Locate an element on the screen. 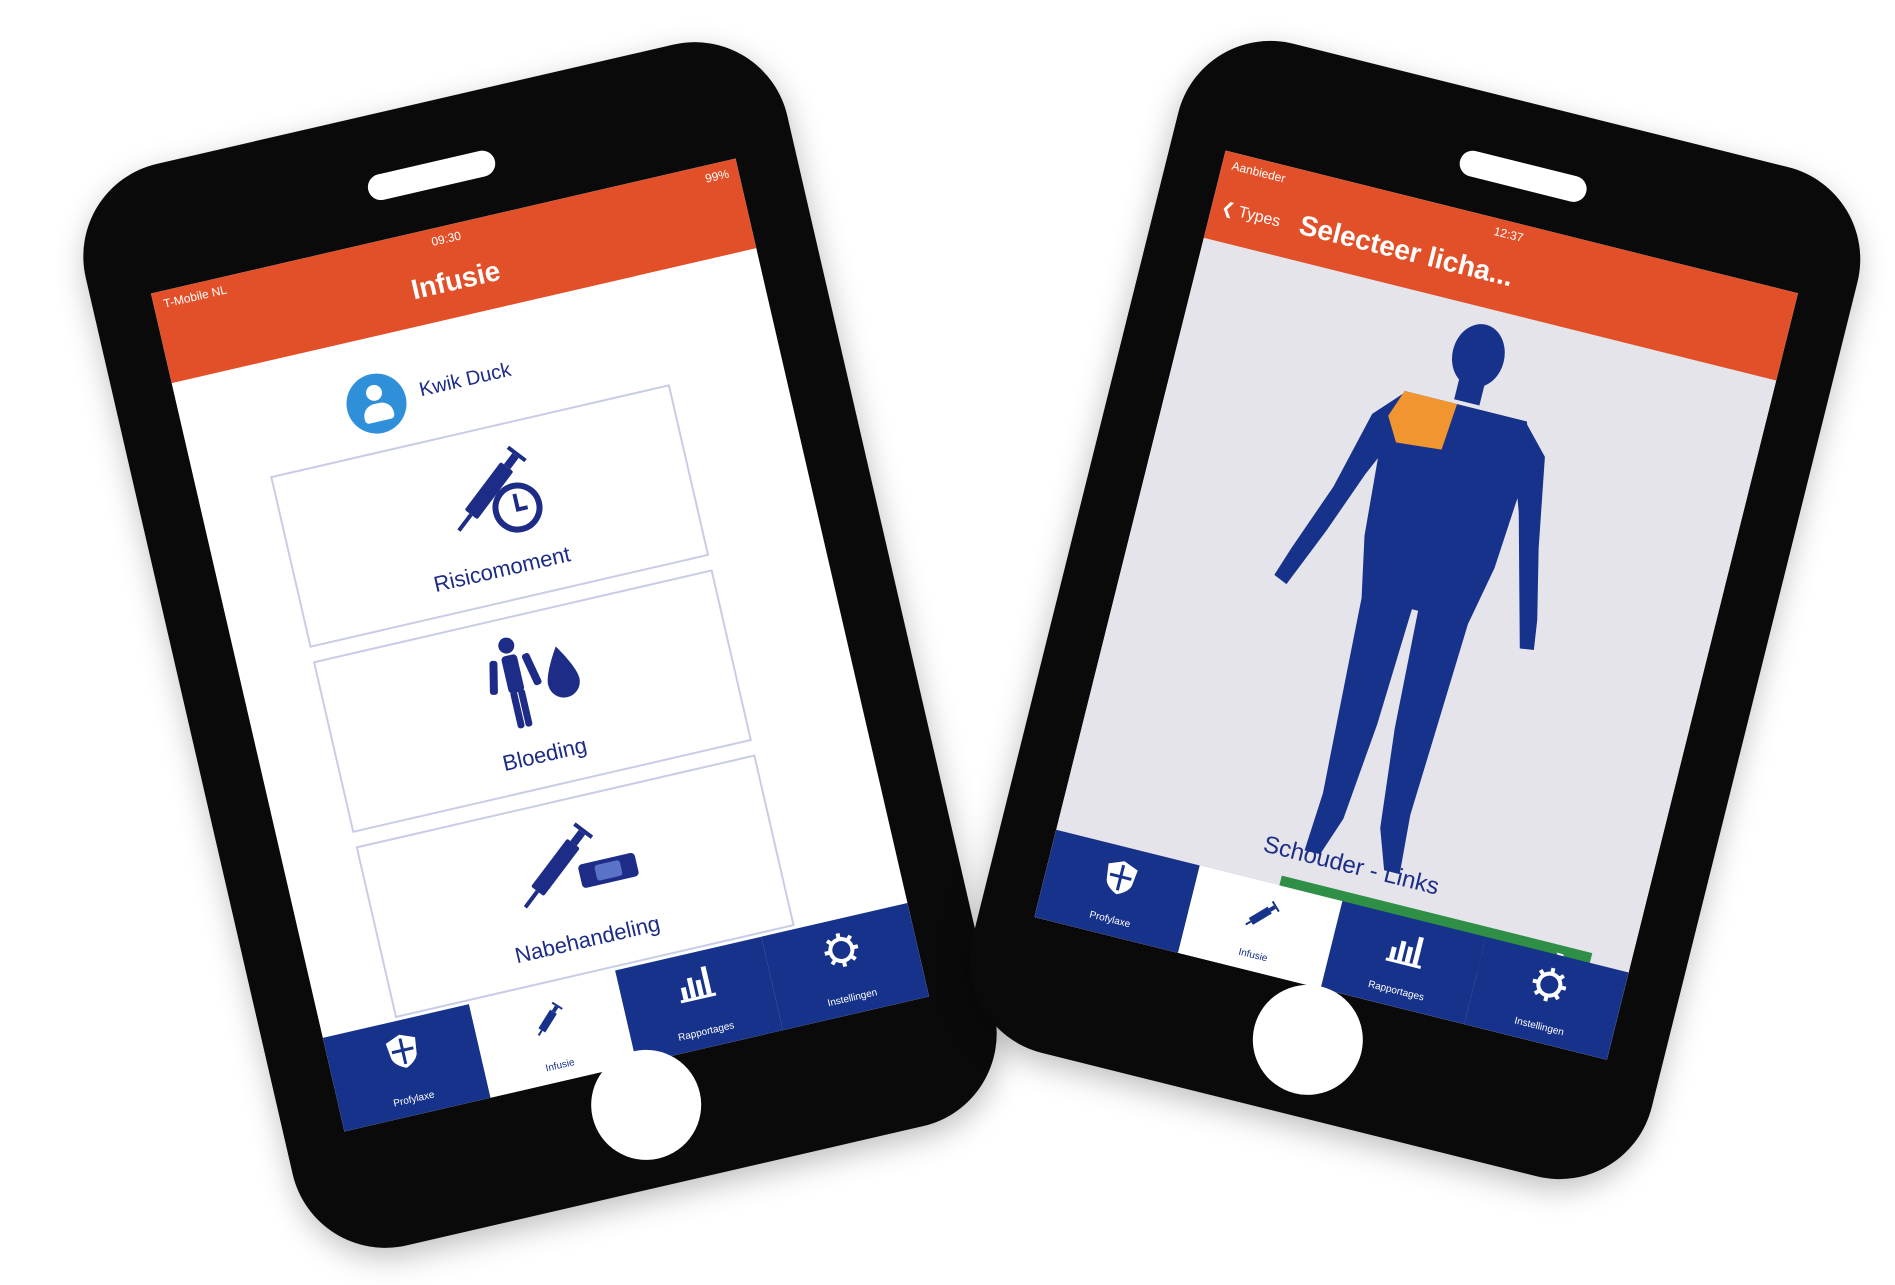 The image size is (1895, 1285). tab-label: Rapportages is located at coordinates (706, 1032).